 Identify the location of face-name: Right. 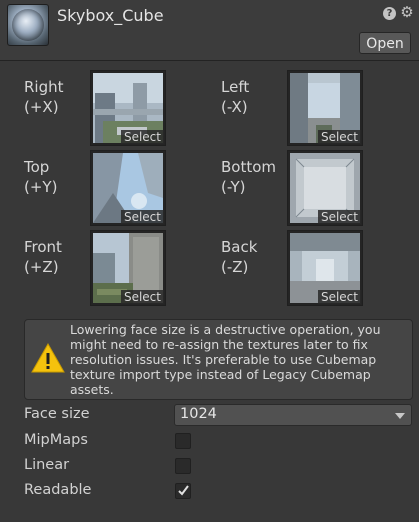
(44, 87).